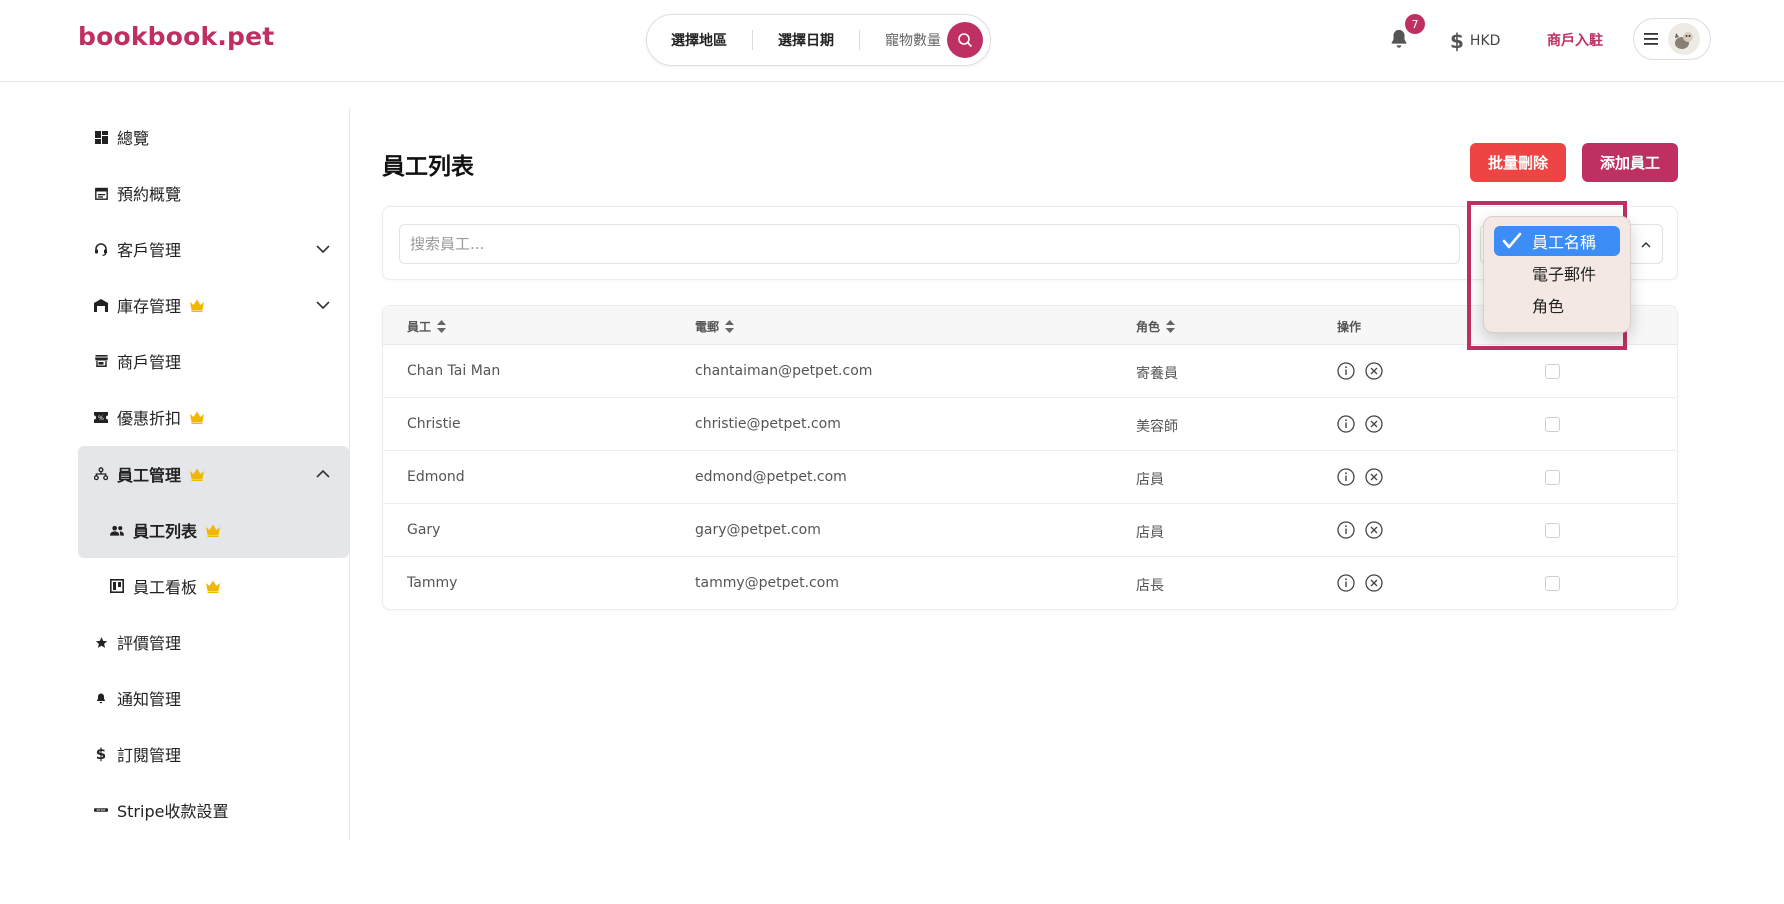 This screenshot has width=1784, height=904. I want to click on staff-email: edmond@petpet.com, so click(771, 477).